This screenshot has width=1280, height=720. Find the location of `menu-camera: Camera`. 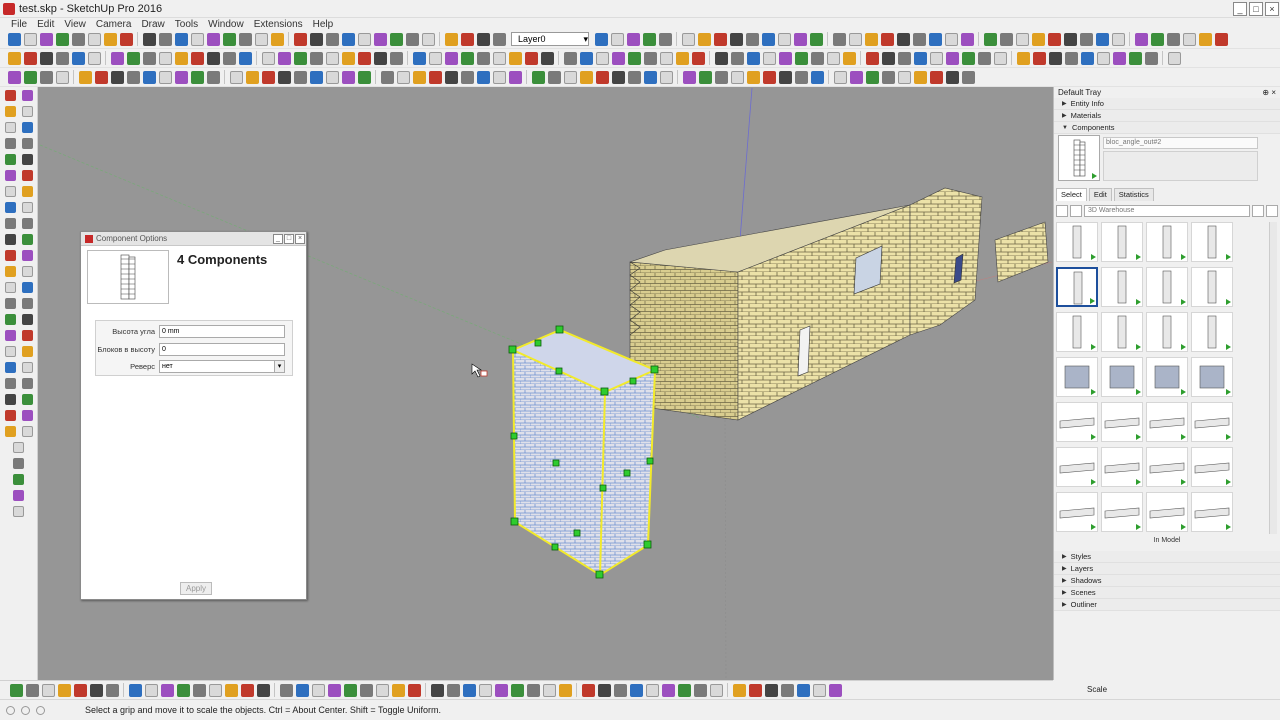

menu-camera: Camera is located at coordinates (114, 24).